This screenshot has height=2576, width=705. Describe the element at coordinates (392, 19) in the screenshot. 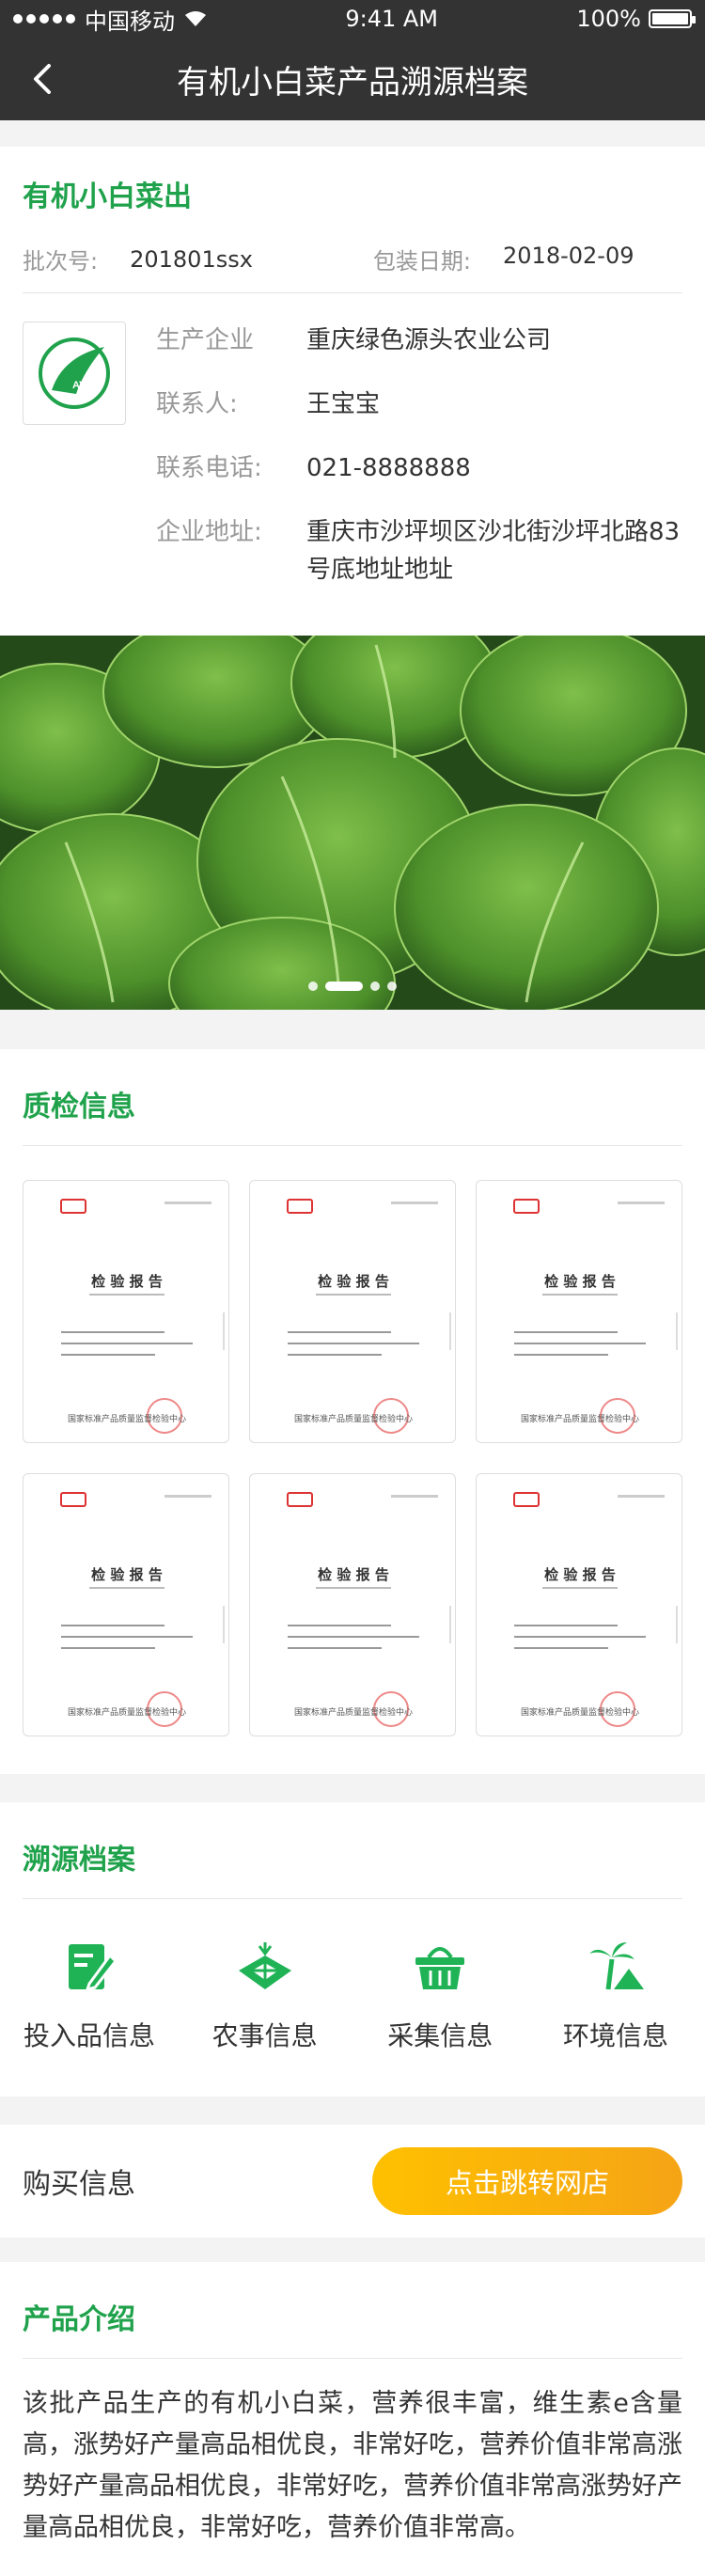

I see `status-time: 9:41 AM` at that location.